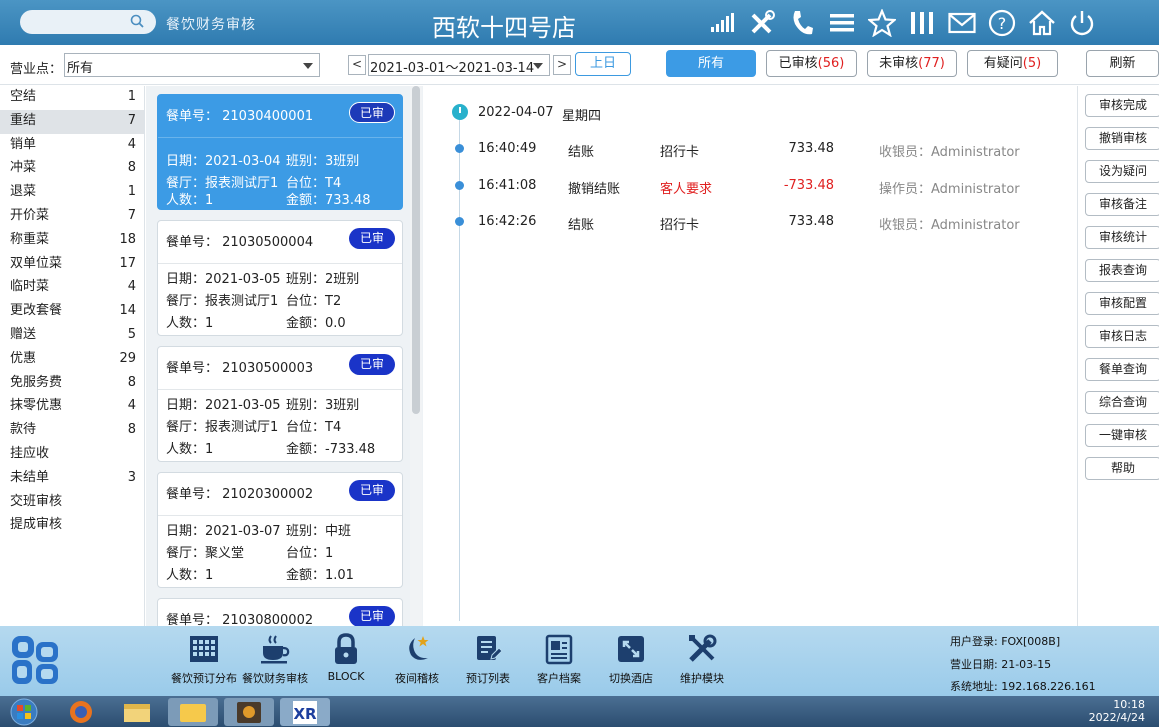 The image size is (1159, 727). I want to click on mail-icon, so click(962, 23).